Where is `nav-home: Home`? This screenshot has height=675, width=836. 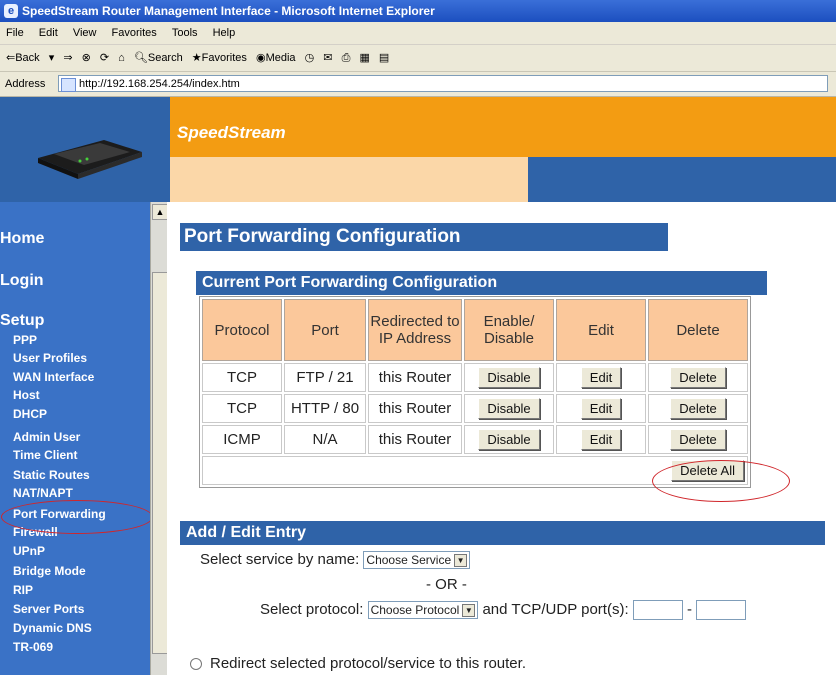
nav-home: Home is located at coordinates (22, 239).